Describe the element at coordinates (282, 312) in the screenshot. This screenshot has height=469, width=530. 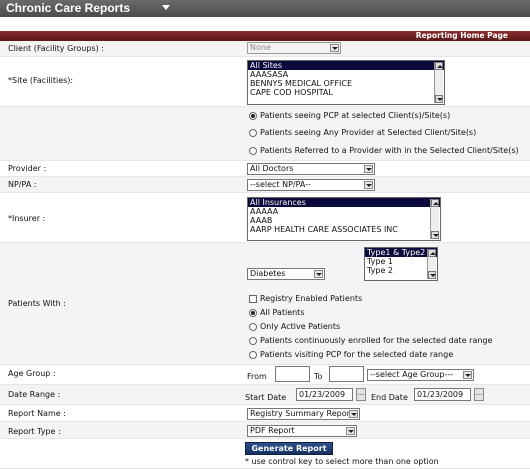
I see `all-patients-label: All Patients` at that location.